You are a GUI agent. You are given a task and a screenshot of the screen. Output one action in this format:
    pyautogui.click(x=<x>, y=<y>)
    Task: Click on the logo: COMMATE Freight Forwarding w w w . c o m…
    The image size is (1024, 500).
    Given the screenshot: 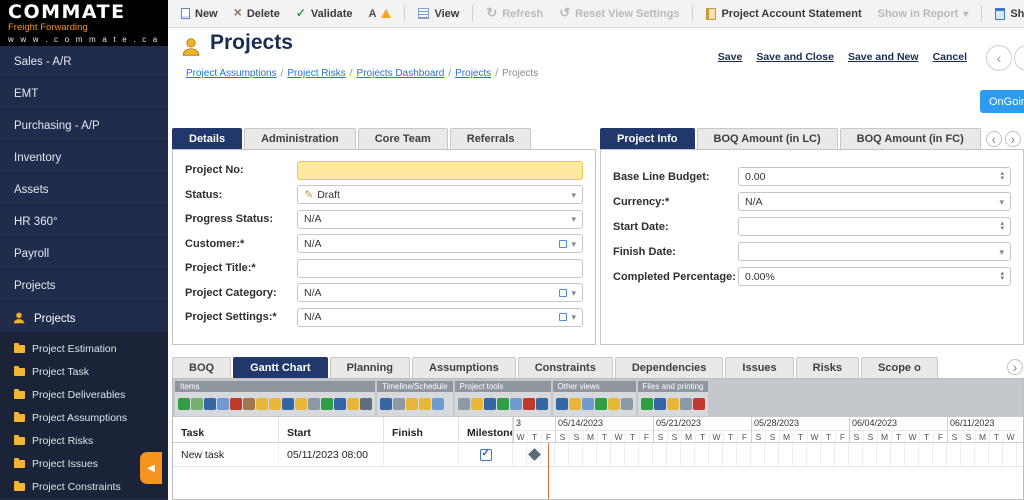 What is the action you would take?
    pyautogui.click(x=84, y=23)
    